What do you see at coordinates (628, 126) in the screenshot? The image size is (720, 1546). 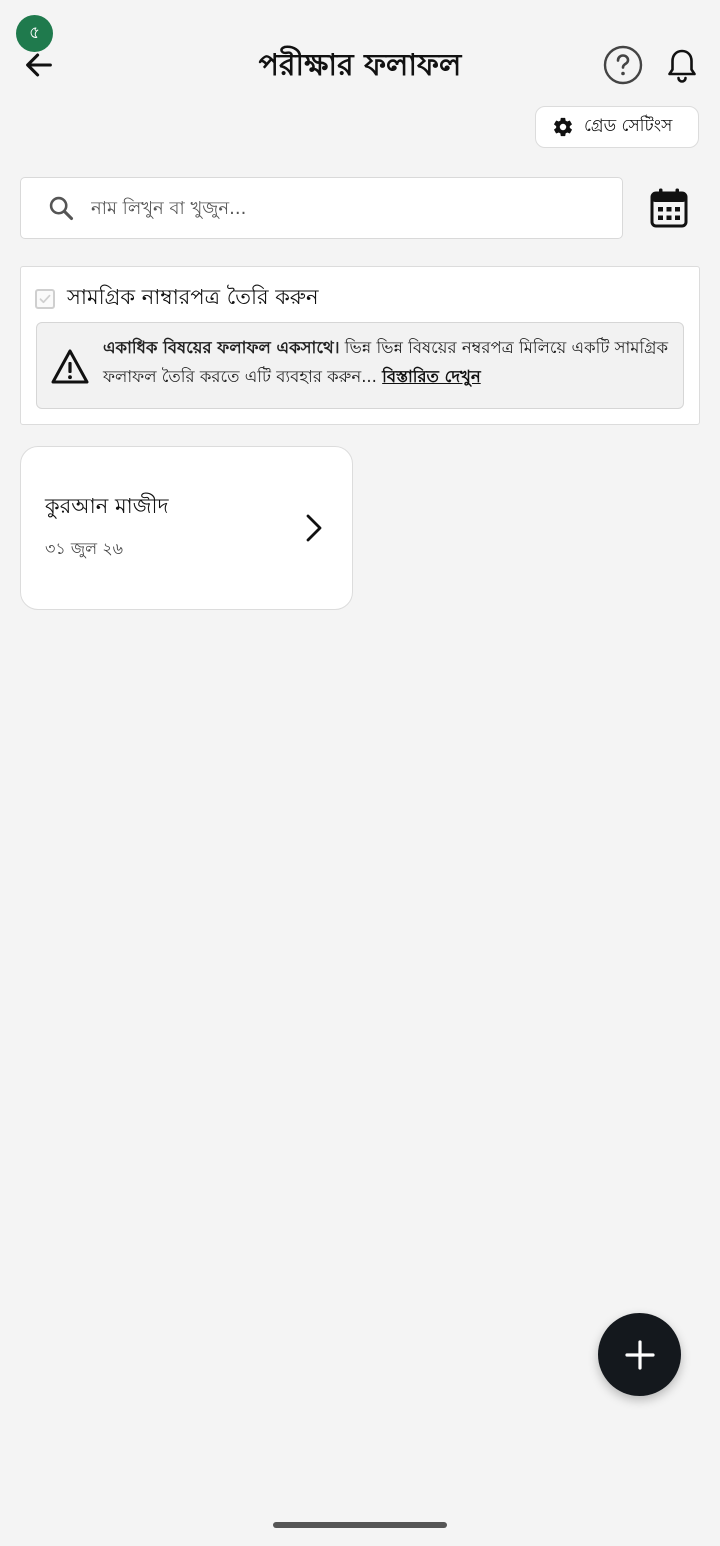 I see `grade-settings-label: গ্রেড সেটিংস` at bounding box center [628, 126].